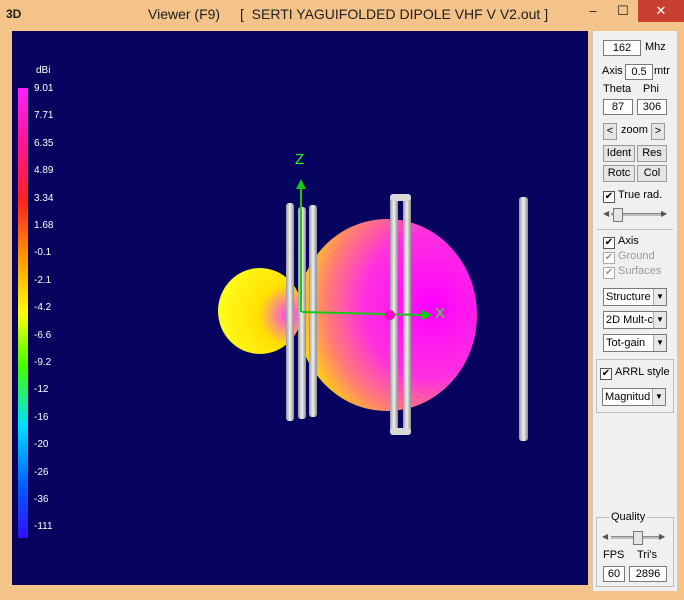 This screenshot has width=684, height=600. I want to click on structure-select-value: Structure, so click(628, 297).